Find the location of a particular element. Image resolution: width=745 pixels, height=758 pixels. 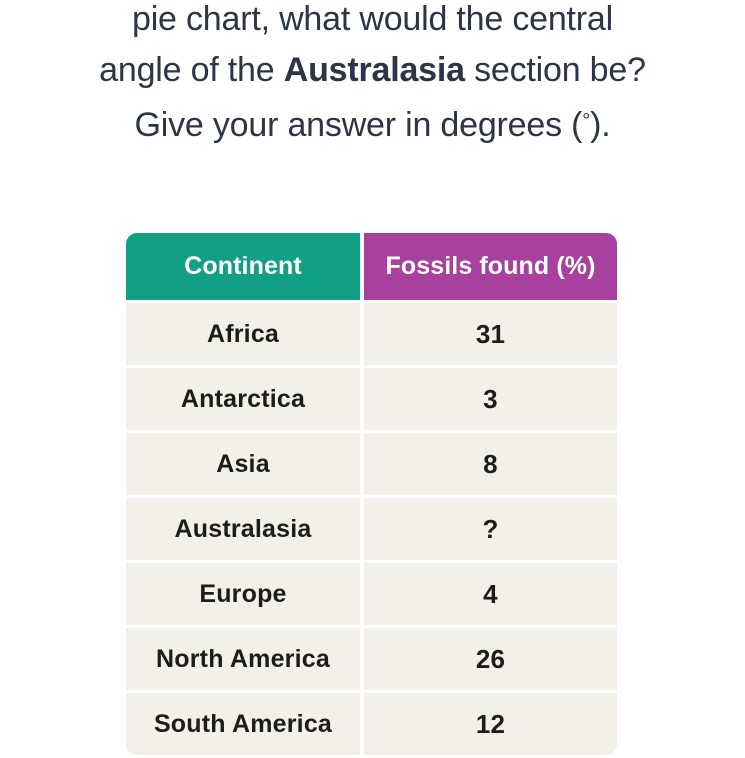

cell-continent: Australasia is located at coordinates (243, 529).